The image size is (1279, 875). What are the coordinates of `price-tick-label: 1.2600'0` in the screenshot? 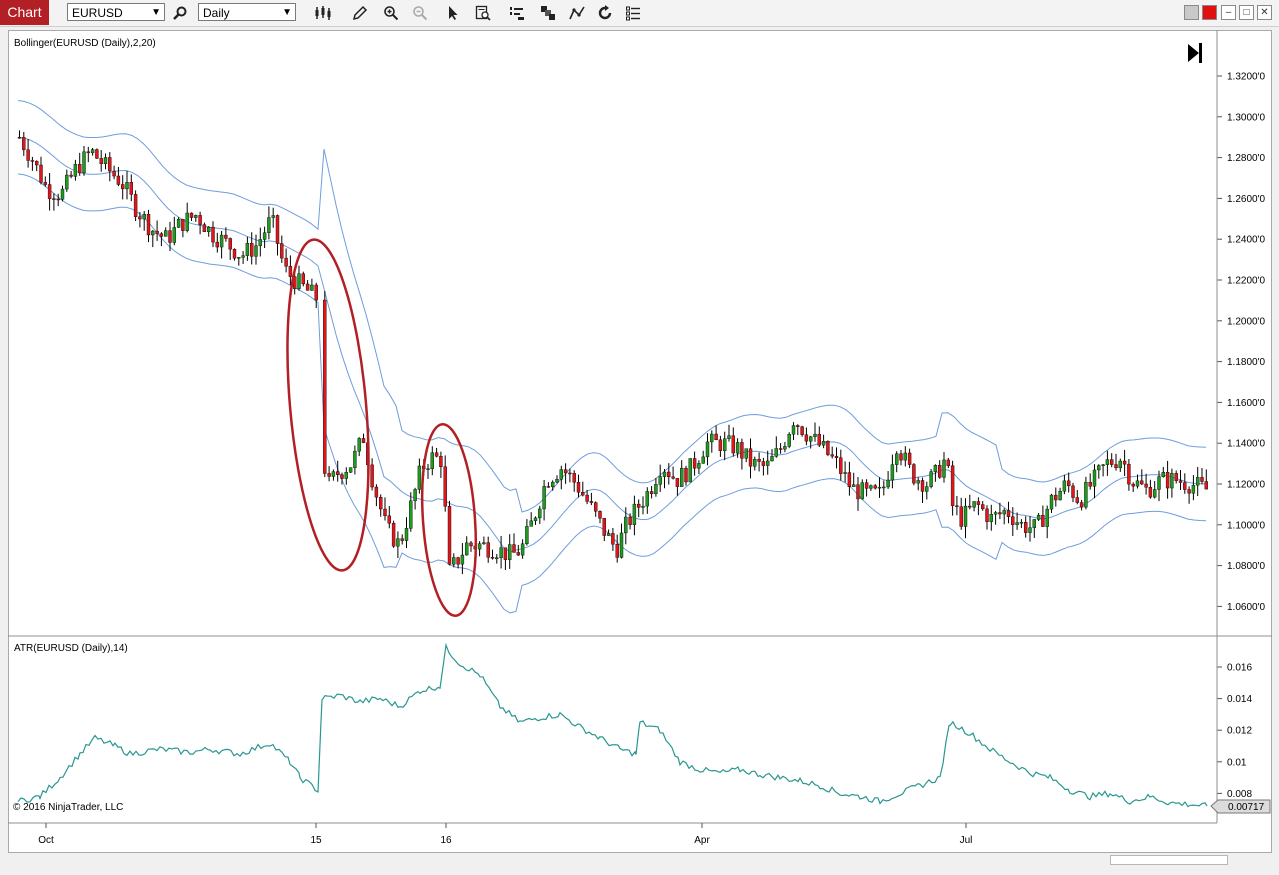 It's located at (1246, 199).